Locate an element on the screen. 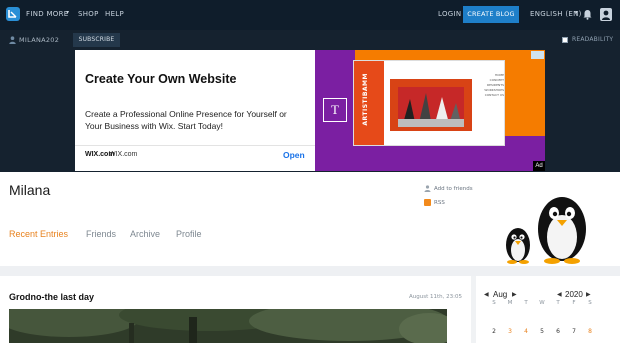 This screenshot has width=620, height=343. ad-title: Create Your Own Website is located at coordinates (160, 79).